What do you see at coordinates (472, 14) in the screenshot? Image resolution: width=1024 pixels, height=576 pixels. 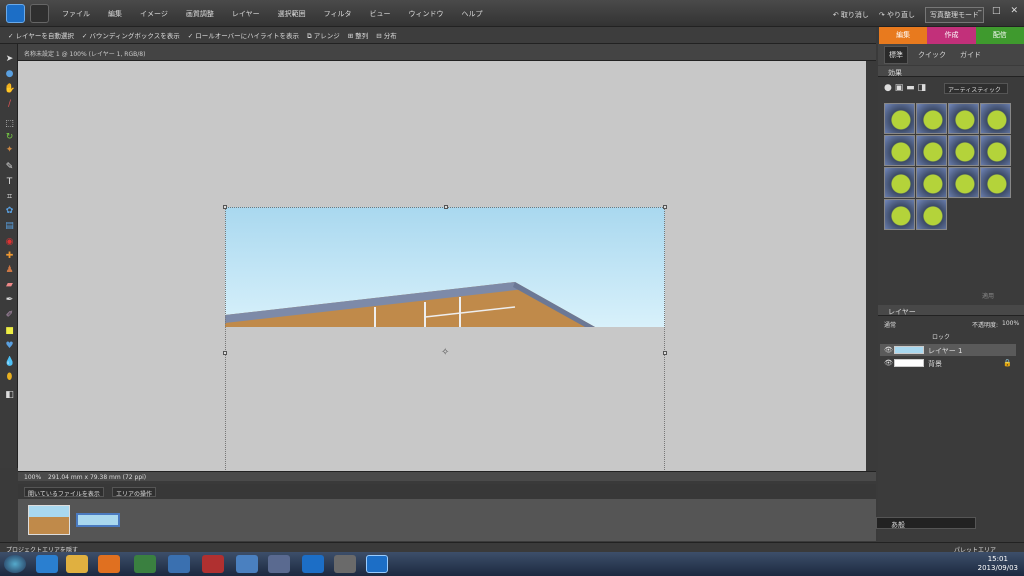 I see `menu-help: ヘルプ` at bounding box center [472, 14].